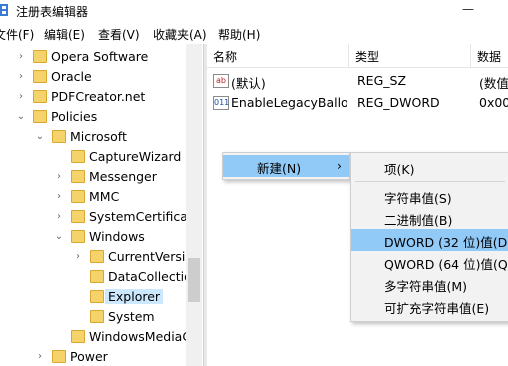  I want to click on tree-item-label: WindowsMediaC, so click(140, 336).